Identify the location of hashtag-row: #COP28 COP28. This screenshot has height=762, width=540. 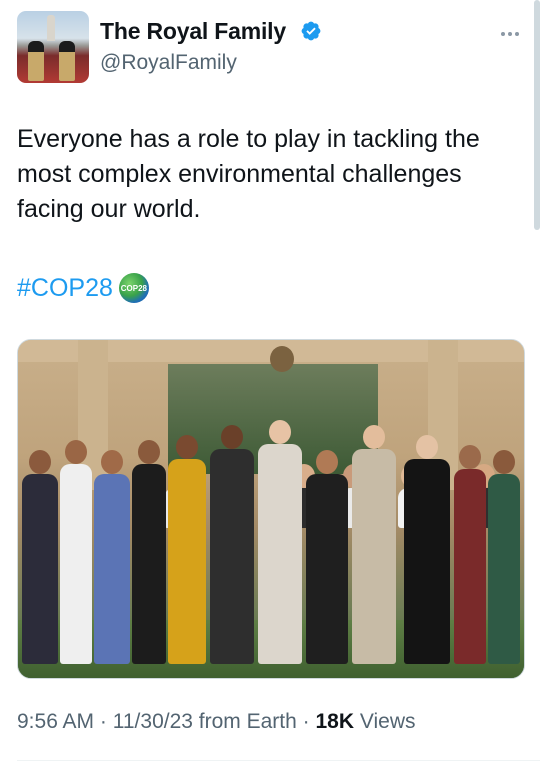
(83, 288).